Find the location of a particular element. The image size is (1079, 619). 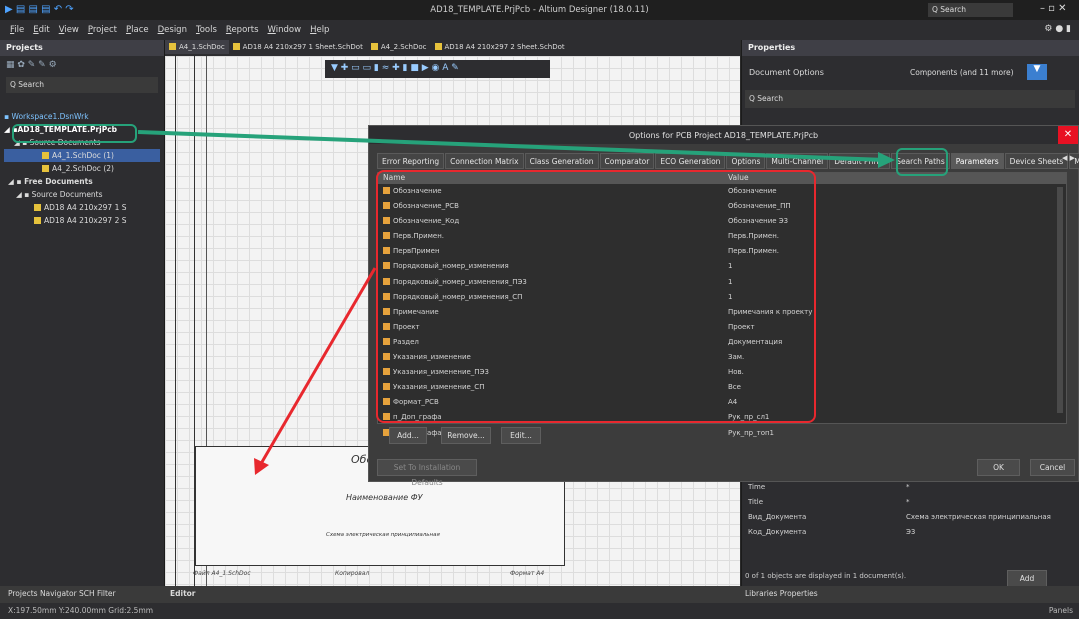

editor-tab: Editor is located at coordinates (183, 593).